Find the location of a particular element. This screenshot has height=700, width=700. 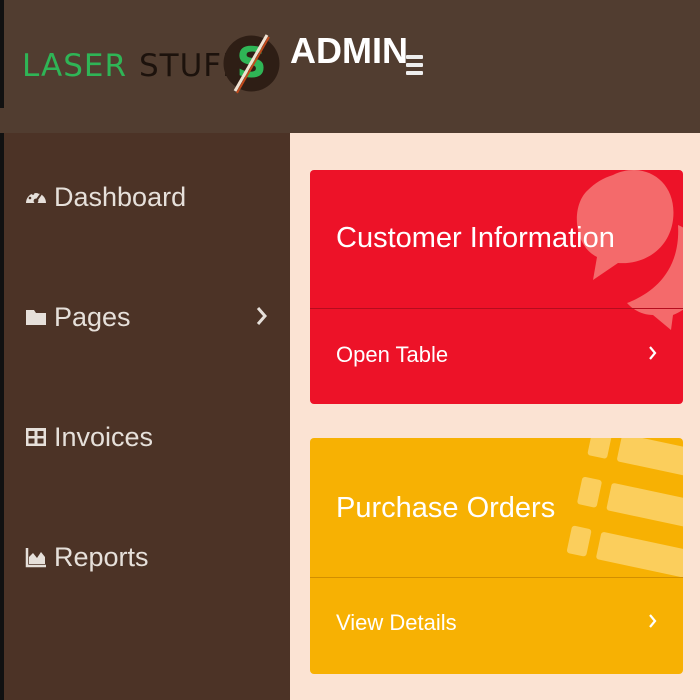

sidebar-item-reports: Reports is located at coordinates (149, 557).